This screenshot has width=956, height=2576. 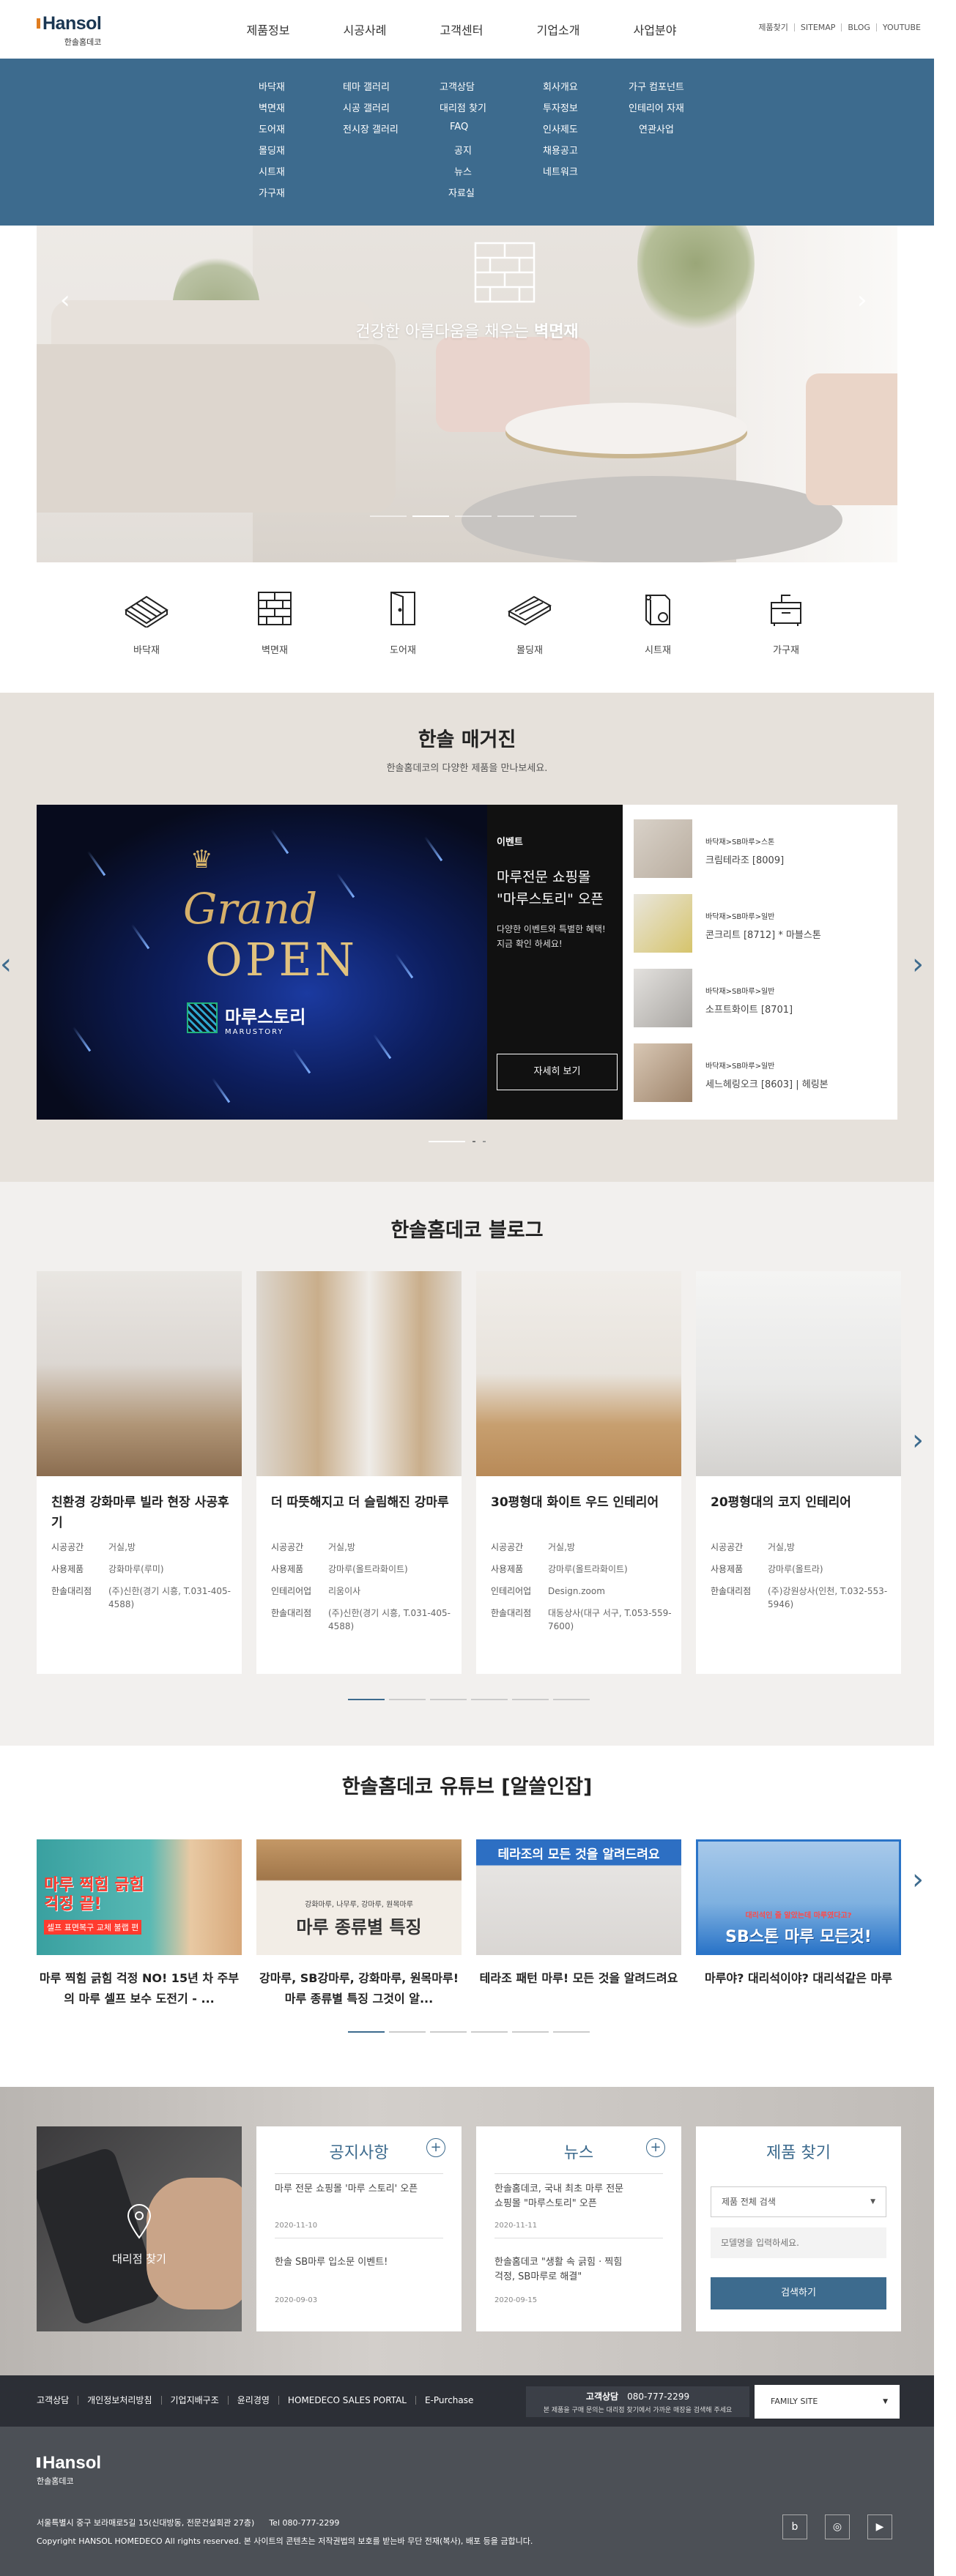 I want to click on footer-link: 개인정보처리방침, so click(x=119, y=2400).